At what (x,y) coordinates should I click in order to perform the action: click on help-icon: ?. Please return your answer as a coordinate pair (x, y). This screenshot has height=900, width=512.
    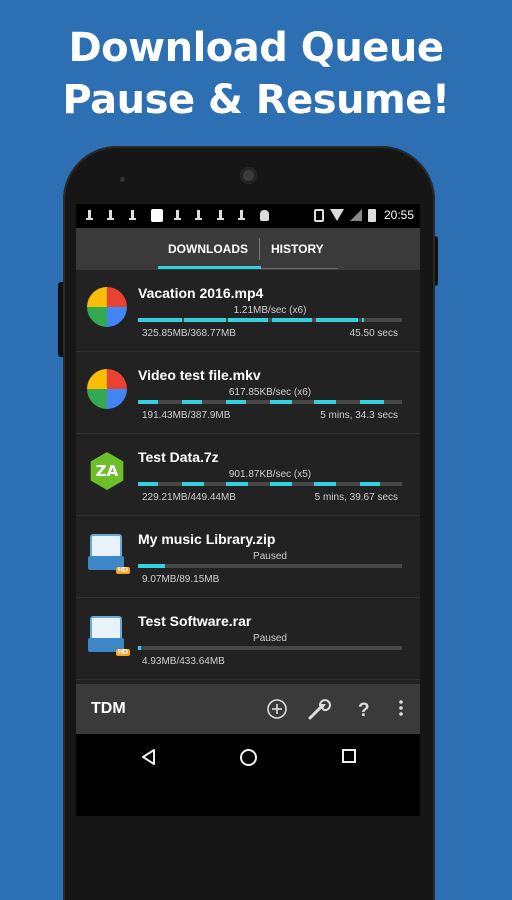
    Looking at the image, I should click on (363, 709).